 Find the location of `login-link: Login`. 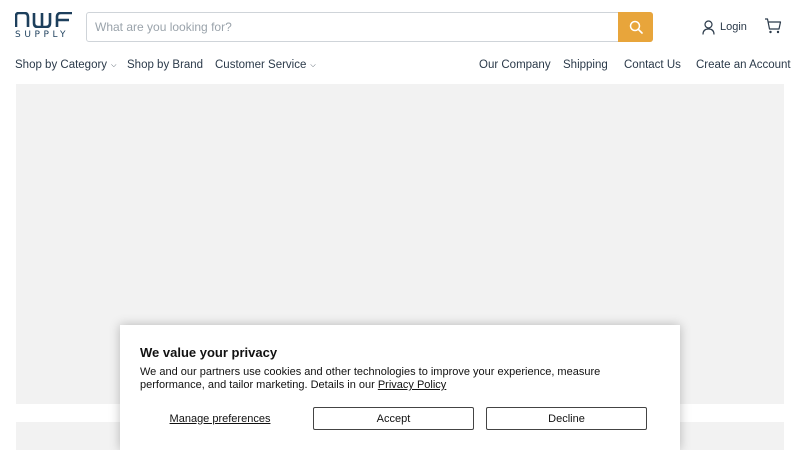

login-link: Login is located at coordinates (724, 27).